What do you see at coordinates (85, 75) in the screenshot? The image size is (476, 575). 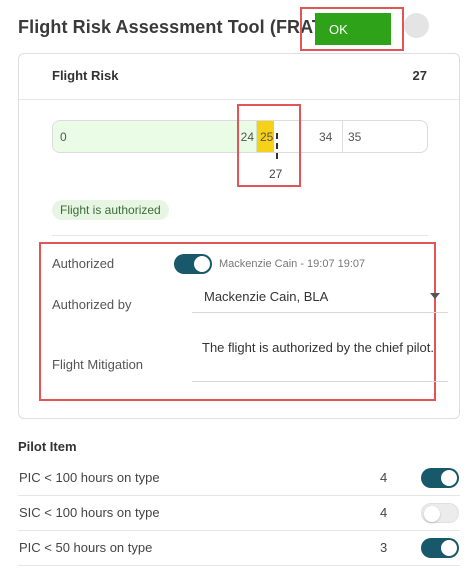 I see `flight-risk-label: Flight Risk` at bounding box center [85, 75].